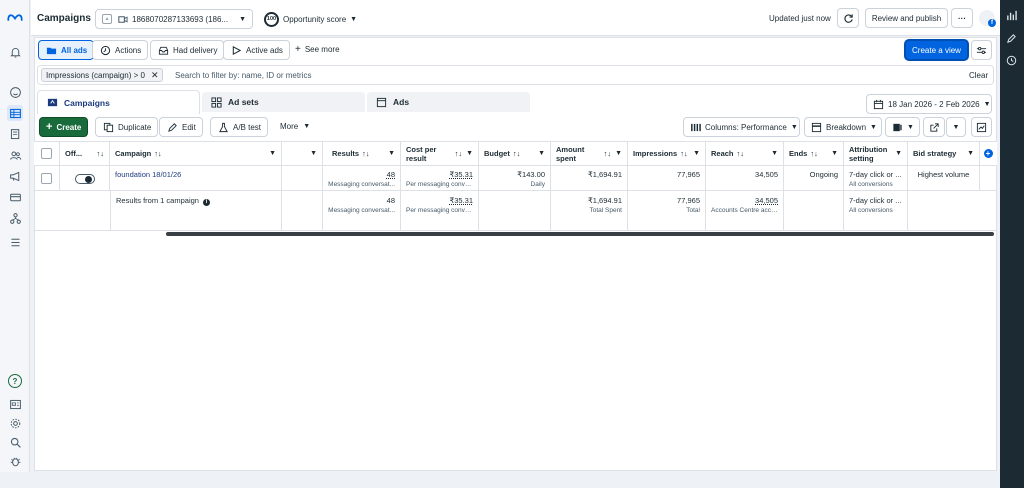 This screenshot has height=488, width=1024. Describe the element at coordinates (127, 127) in the screenshot. I see `duplicate-button: Duplicate` at that location.